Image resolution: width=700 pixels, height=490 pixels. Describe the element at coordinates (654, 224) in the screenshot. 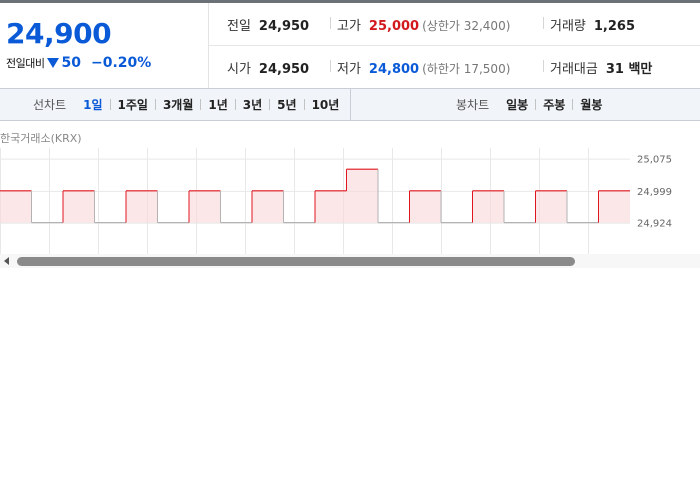

I see `y-tick-label: 24,924` at that location.